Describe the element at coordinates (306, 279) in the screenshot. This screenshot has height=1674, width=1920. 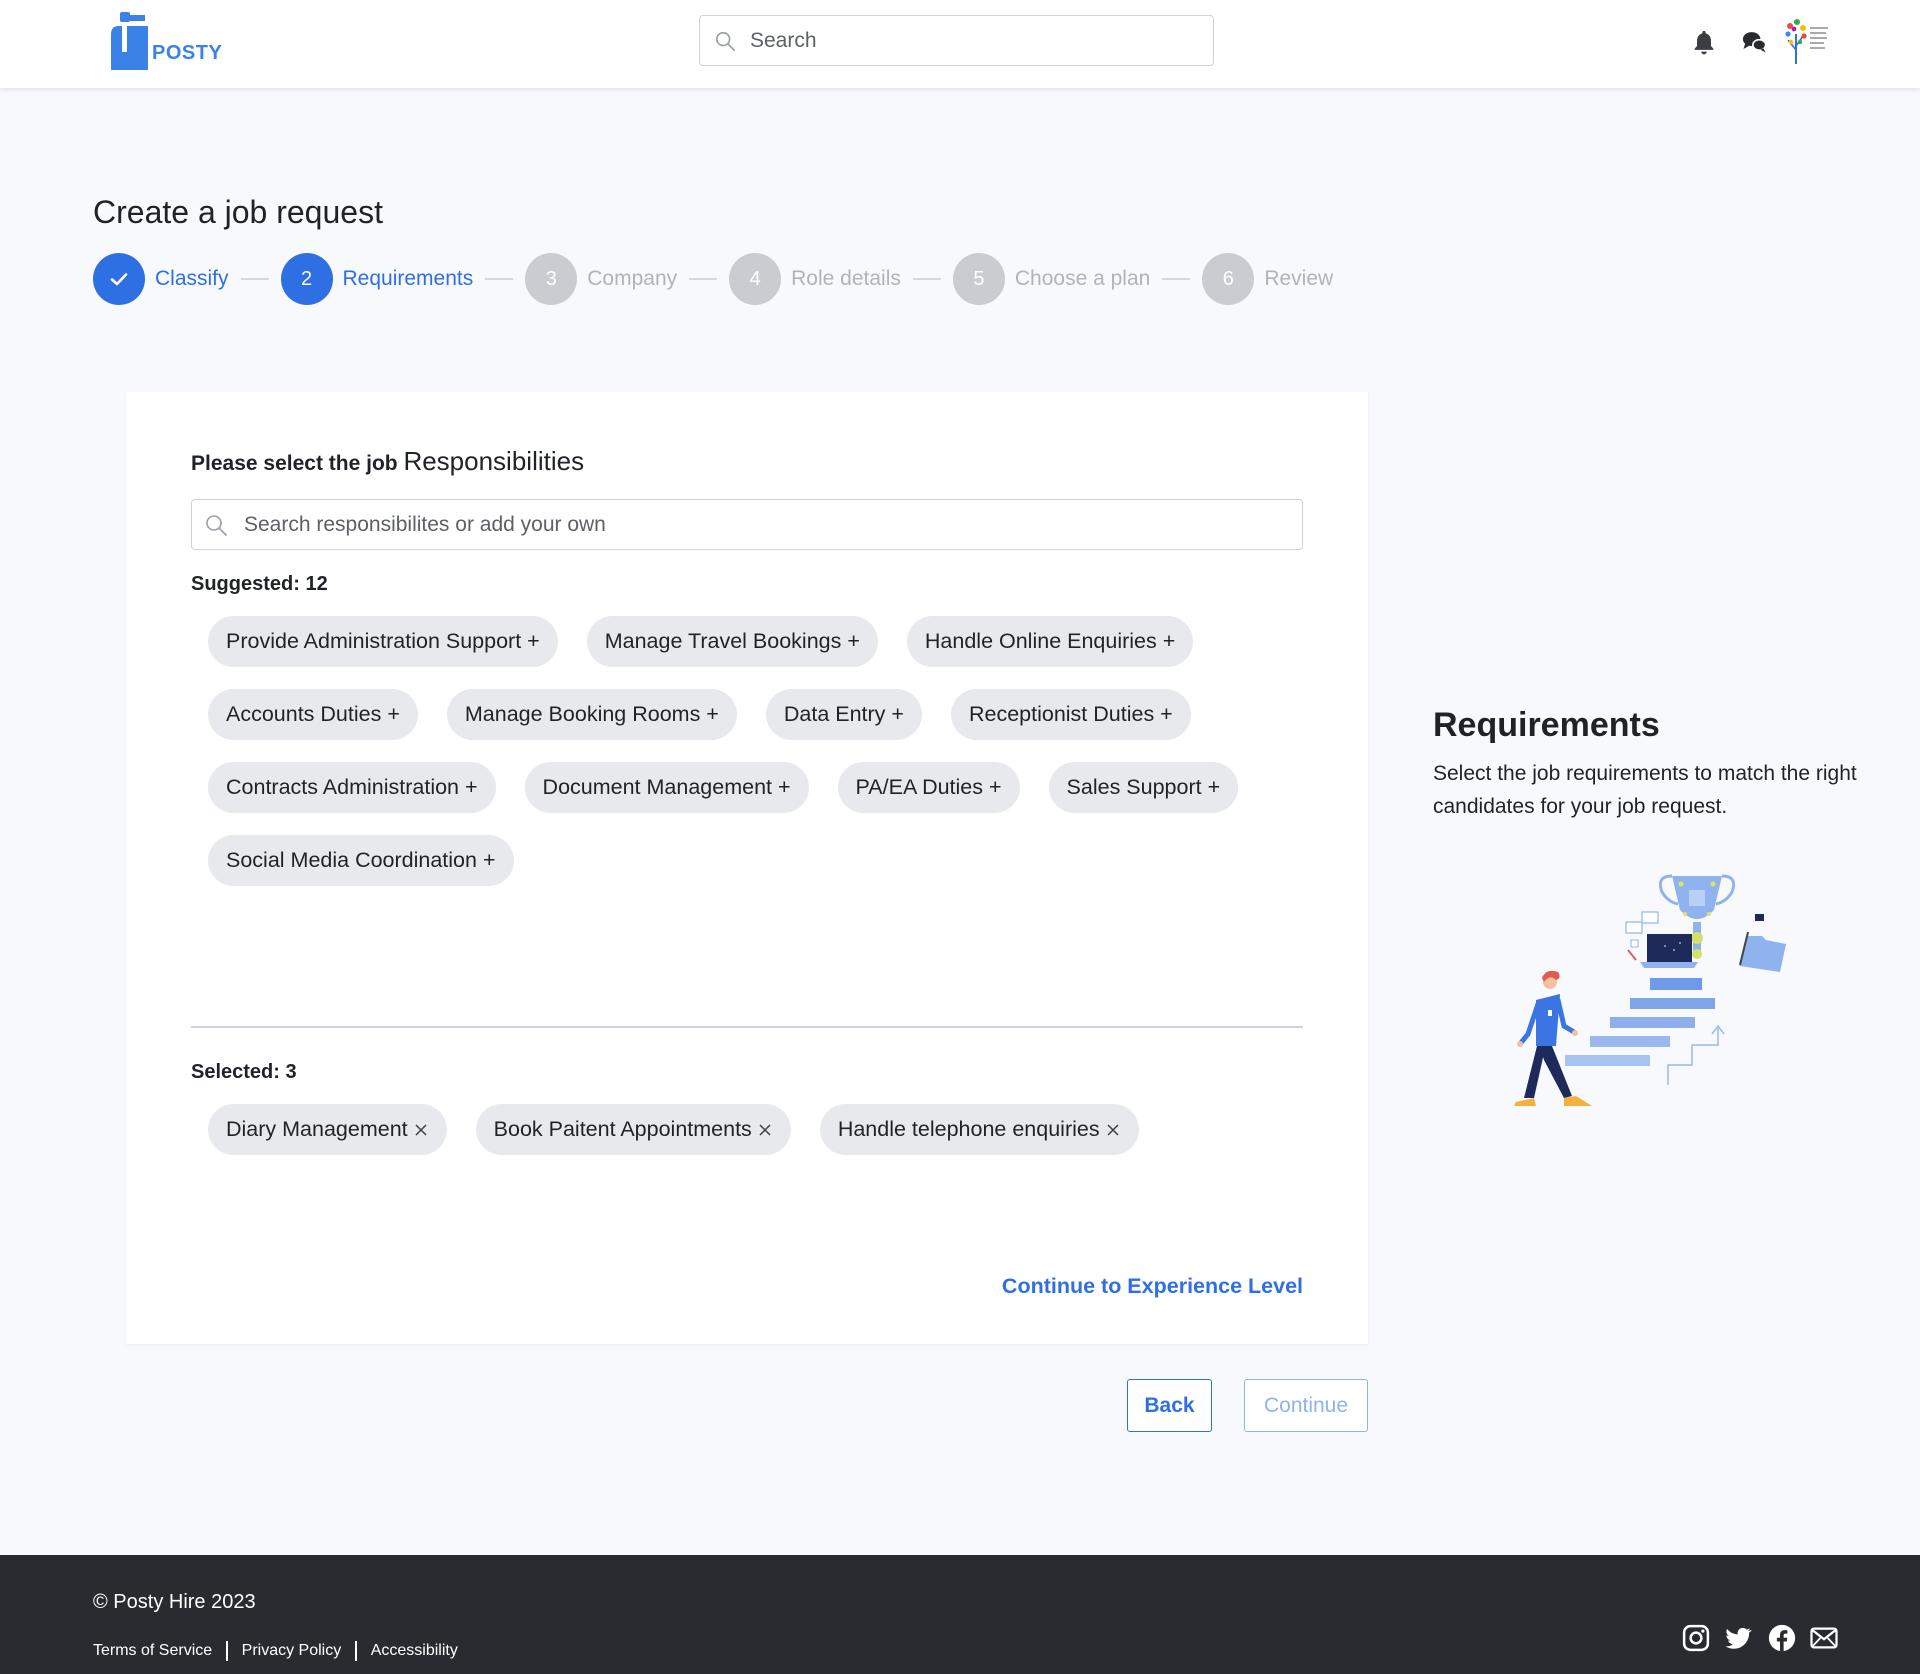
I see `step-number-circle: 2` at that location.